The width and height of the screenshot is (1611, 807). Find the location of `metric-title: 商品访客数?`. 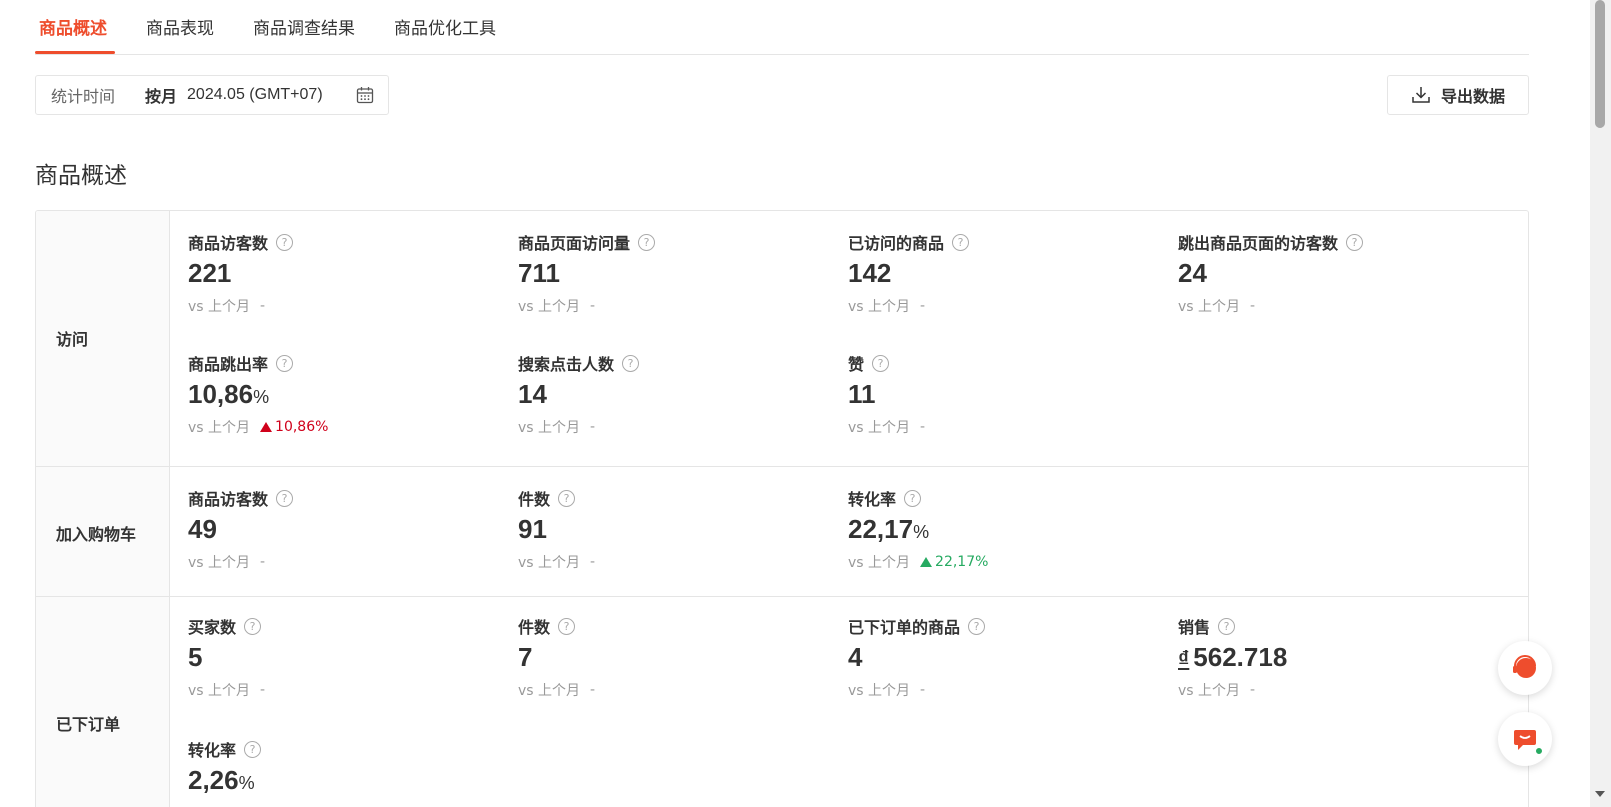

metric-title: 商品访客数? is located at coordinates (348, 242).